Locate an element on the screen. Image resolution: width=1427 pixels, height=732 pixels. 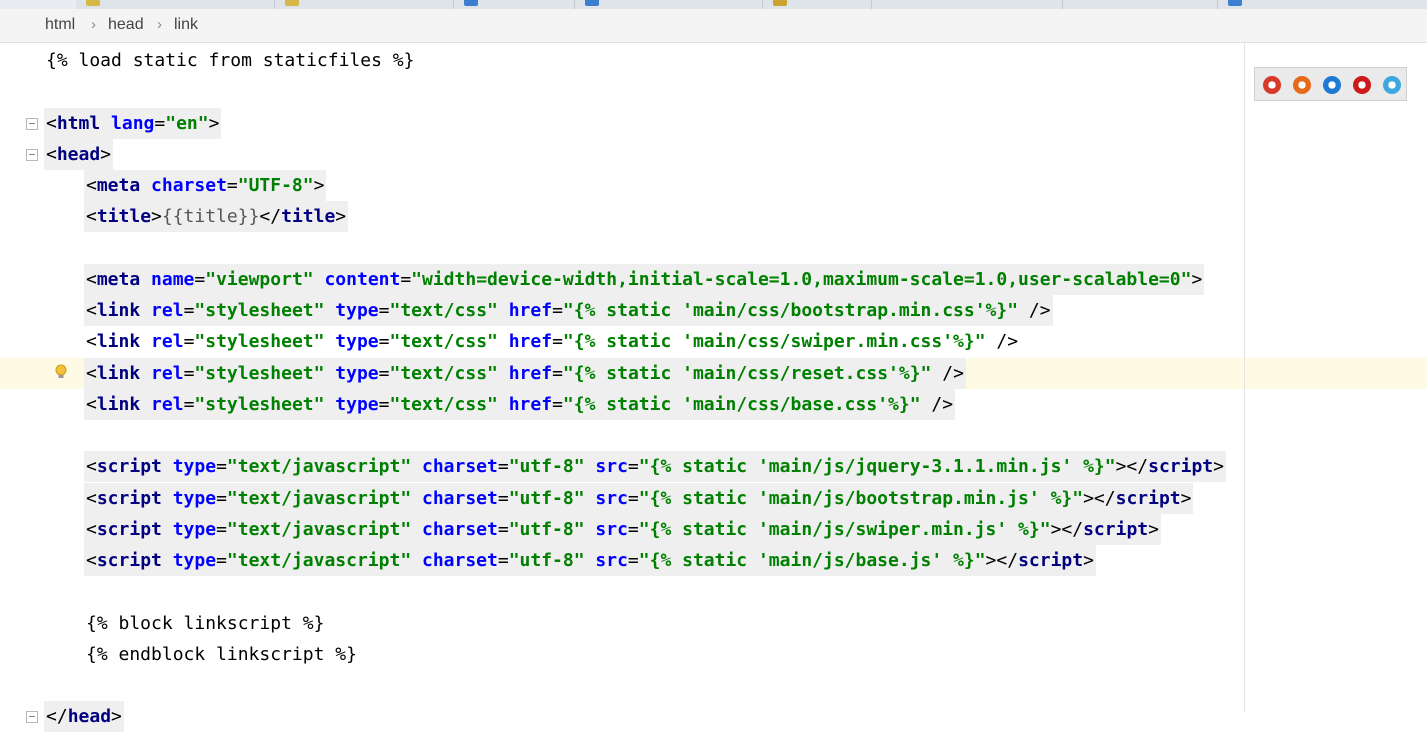
code-token: title is located at coordinates (124, 217).